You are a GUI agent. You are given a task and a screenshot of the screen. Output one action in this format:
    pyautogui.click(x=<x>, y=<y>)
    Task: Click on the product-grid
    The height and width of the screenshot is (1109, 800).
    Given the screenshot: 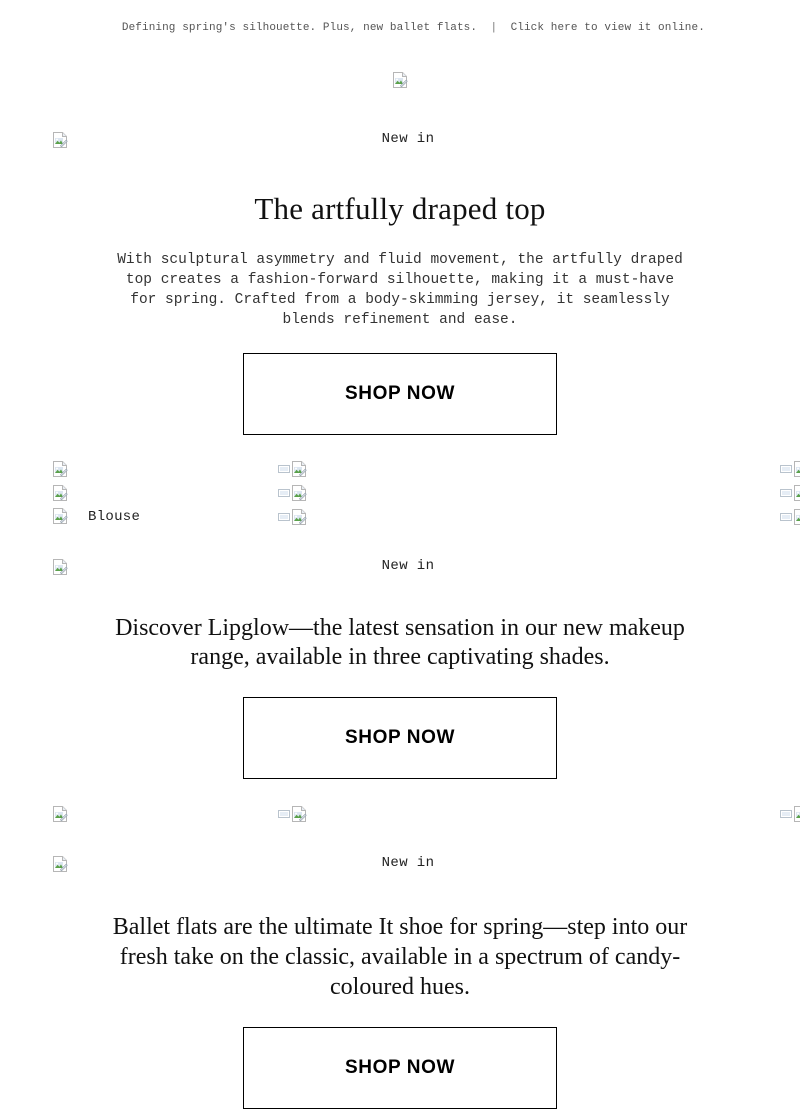 What is the action you would take?
    pyautogui.click(x=400, y=814)
    